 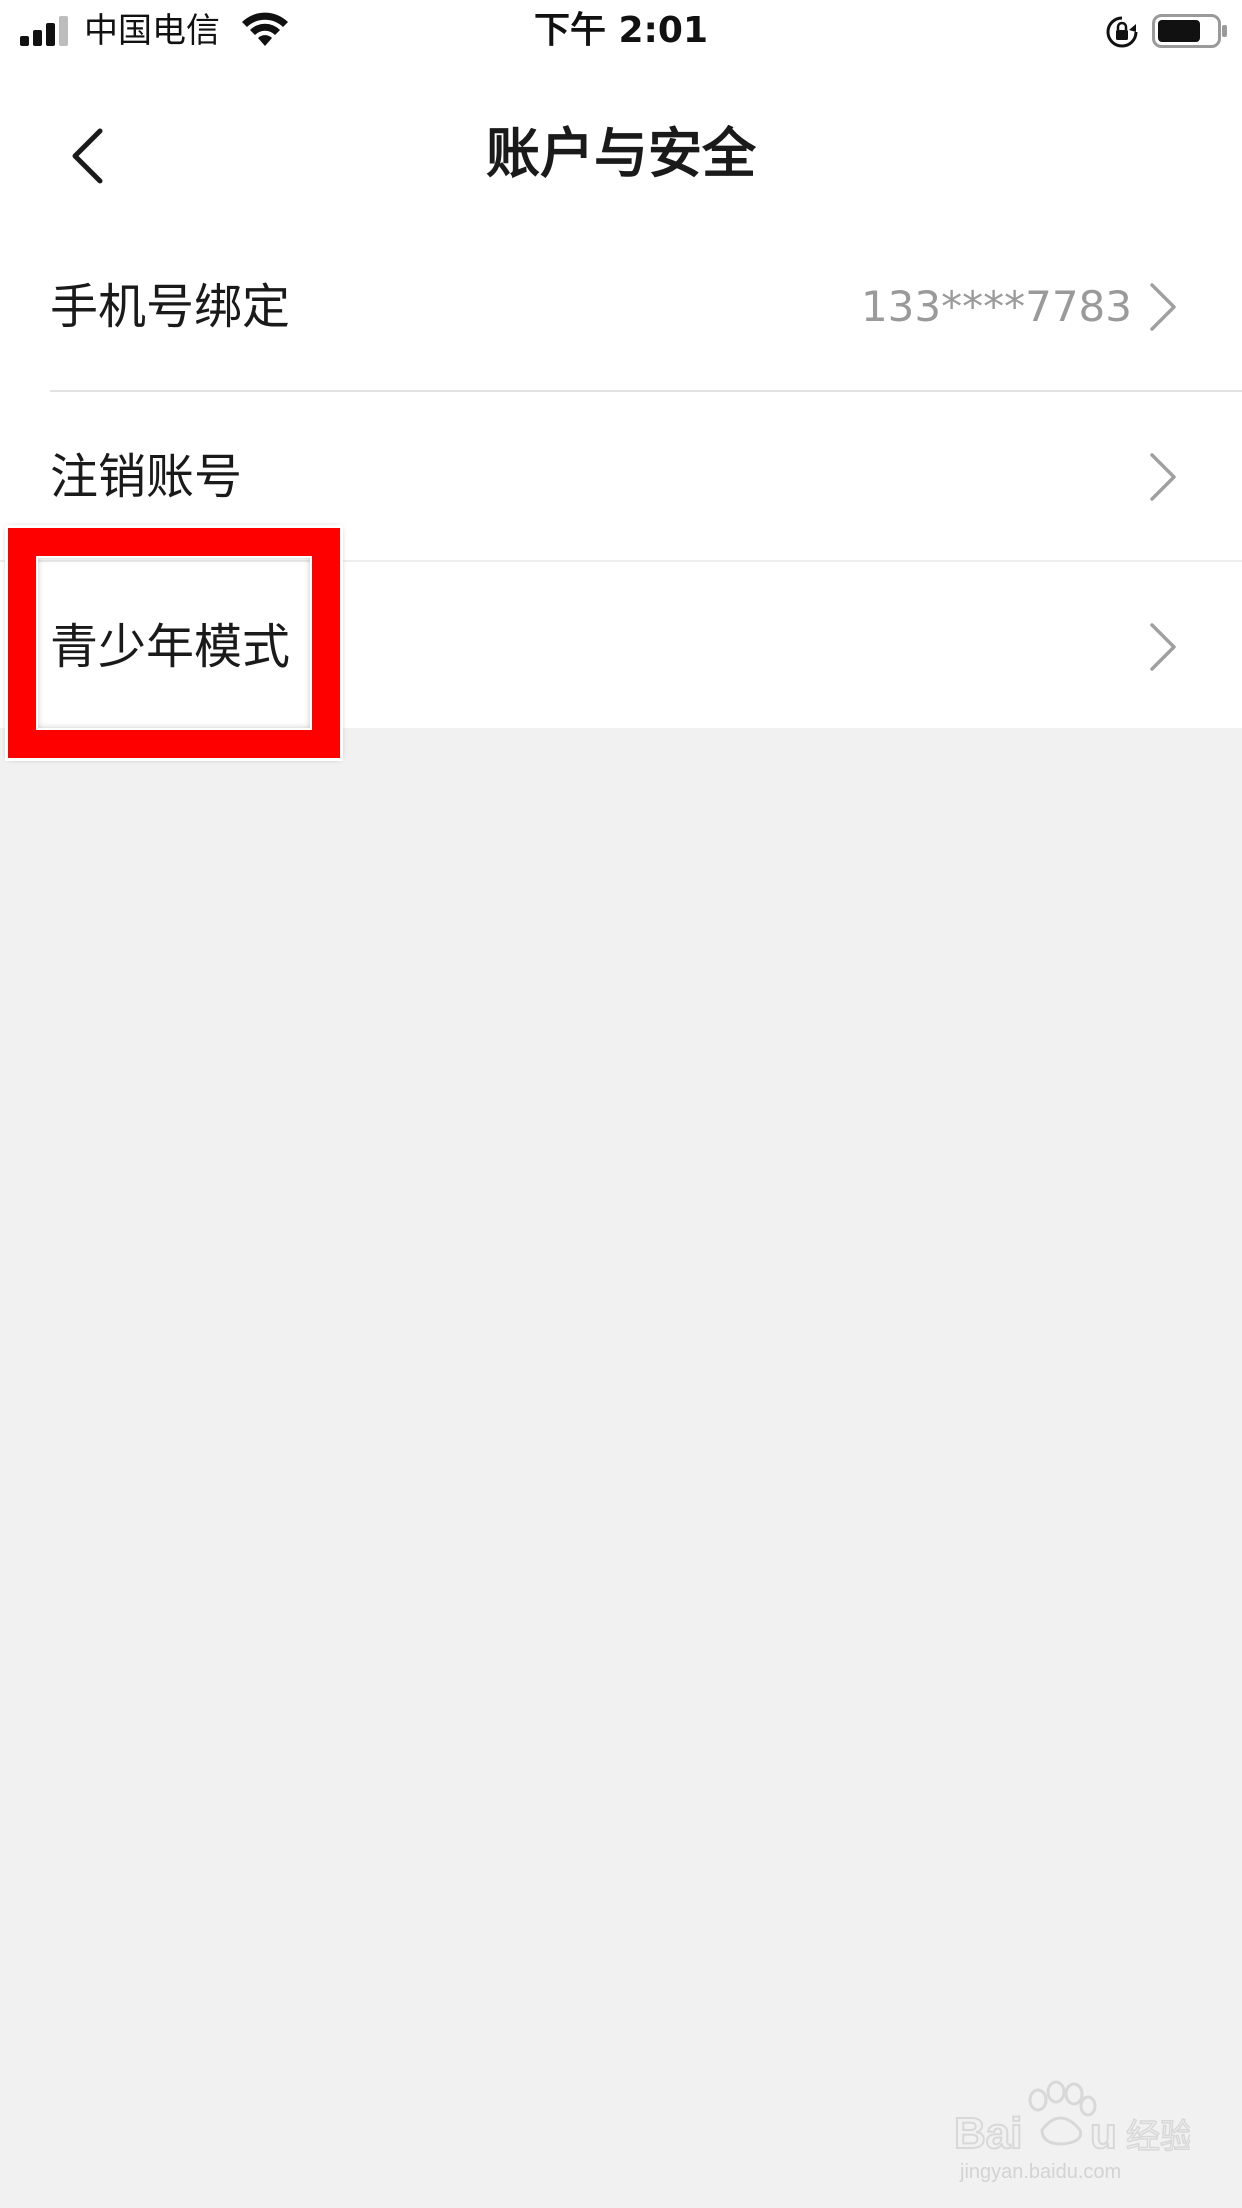 I want to click on list-item-label: 青少年模式, so click(x=170, y=647).